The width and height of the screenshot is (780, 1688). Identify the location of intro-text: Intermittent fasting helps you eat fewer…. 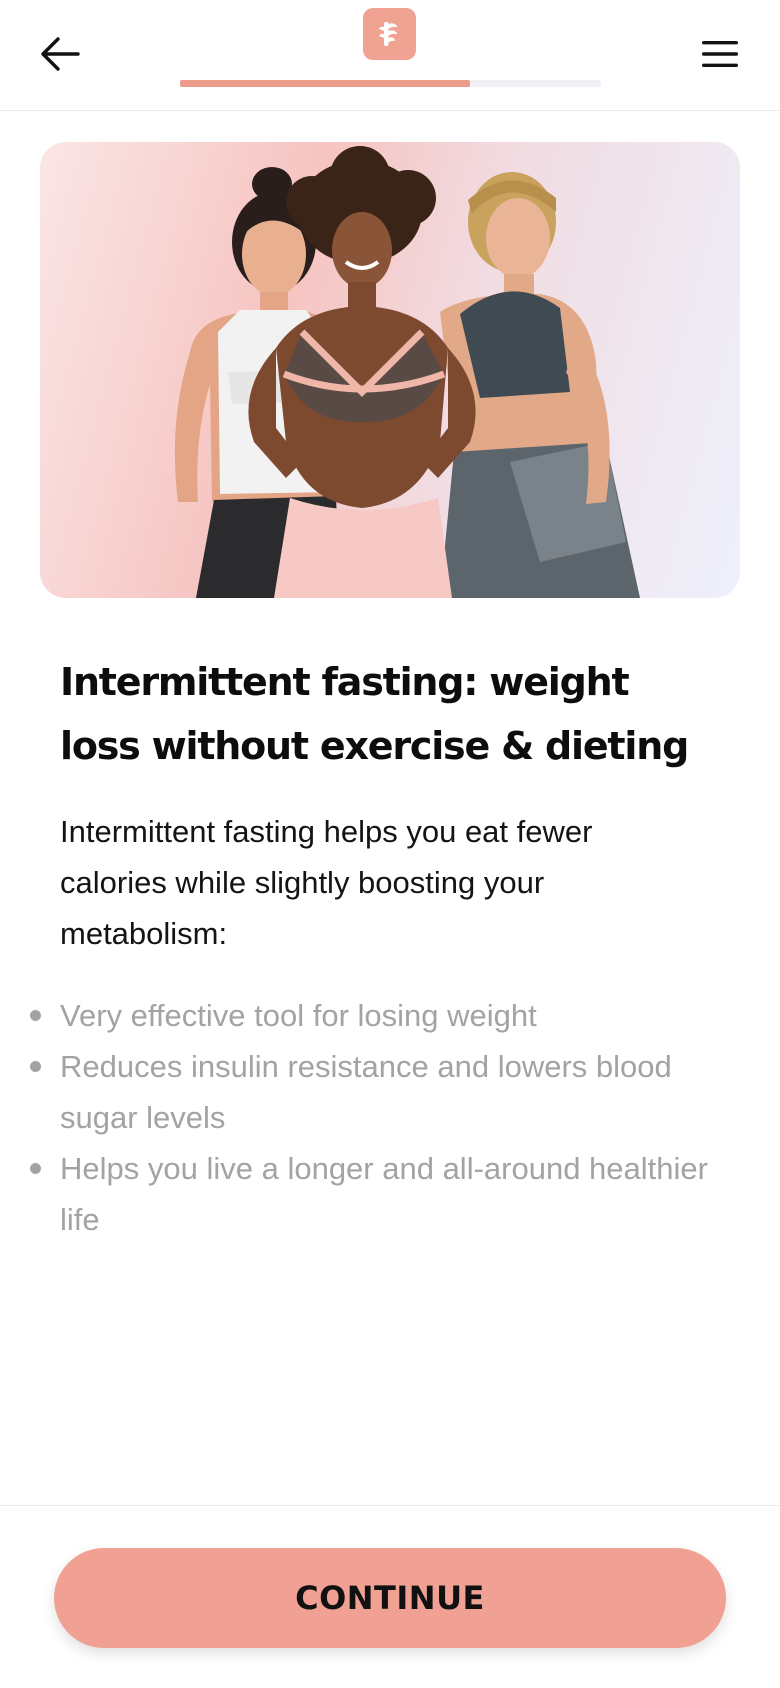
(326, 882).